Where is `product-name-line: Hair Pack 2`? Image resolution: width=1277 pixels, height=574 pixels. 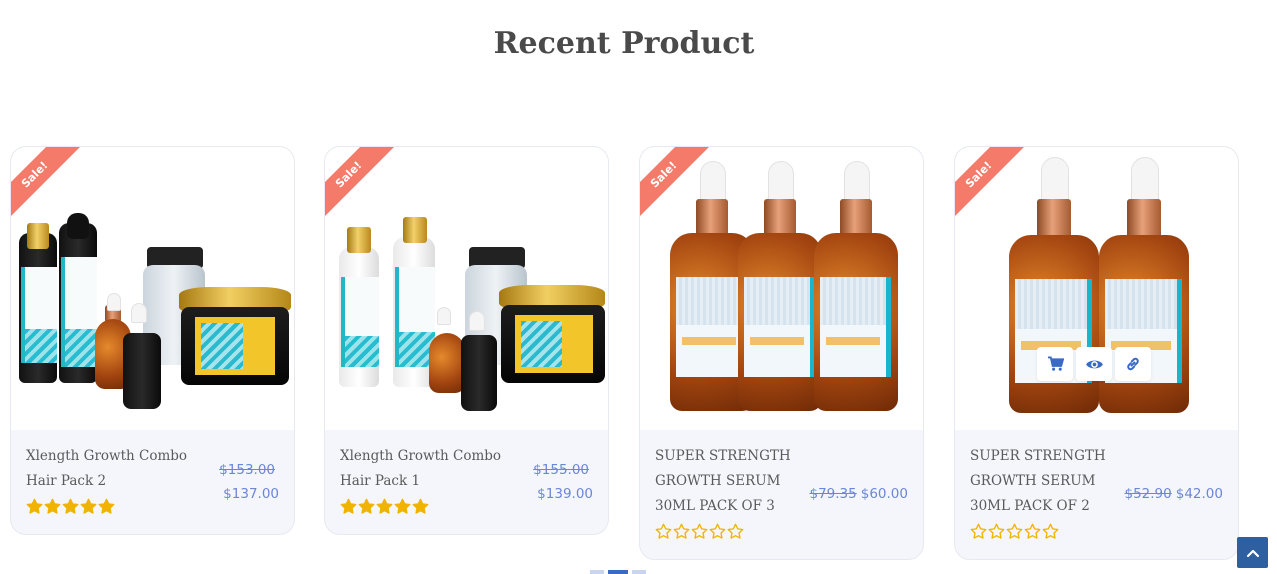
product-name-line: Hair Pack 2 is located at coordinates (111, 481).